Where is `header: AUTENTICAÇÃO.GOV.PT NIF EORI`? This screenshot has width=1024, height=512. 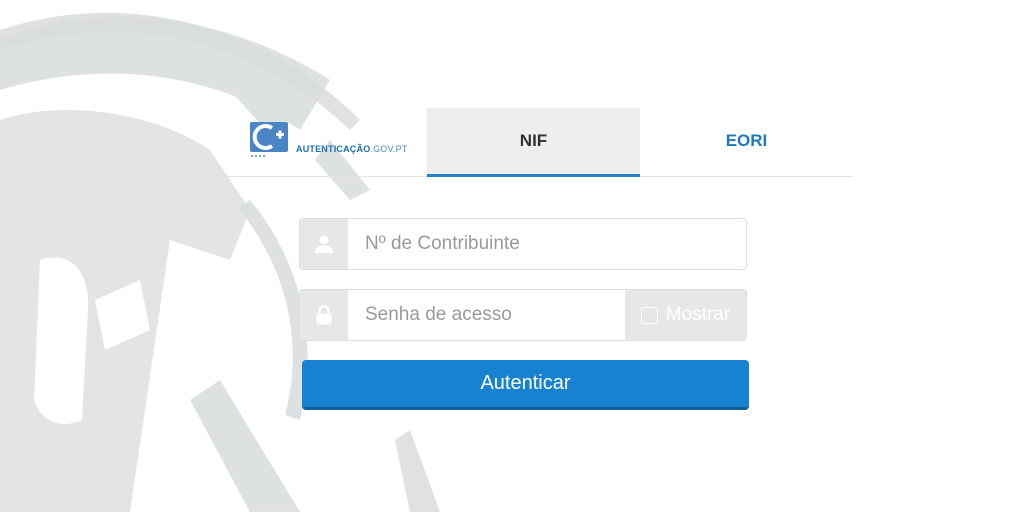
header: AUTENTICAÇÃO.GOV.PT NIF EORI is located at coordinates (533, 142).